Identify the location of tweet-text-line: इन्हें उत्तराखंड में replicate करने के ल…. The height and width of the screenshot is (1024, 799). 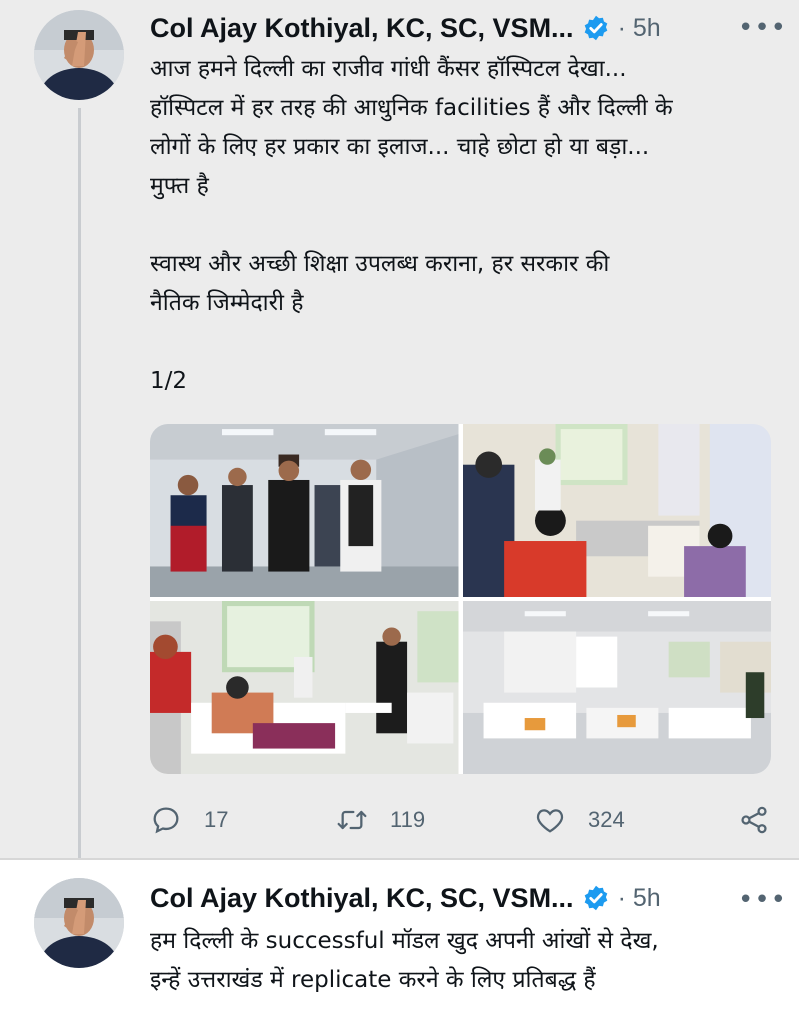
(373, 980).